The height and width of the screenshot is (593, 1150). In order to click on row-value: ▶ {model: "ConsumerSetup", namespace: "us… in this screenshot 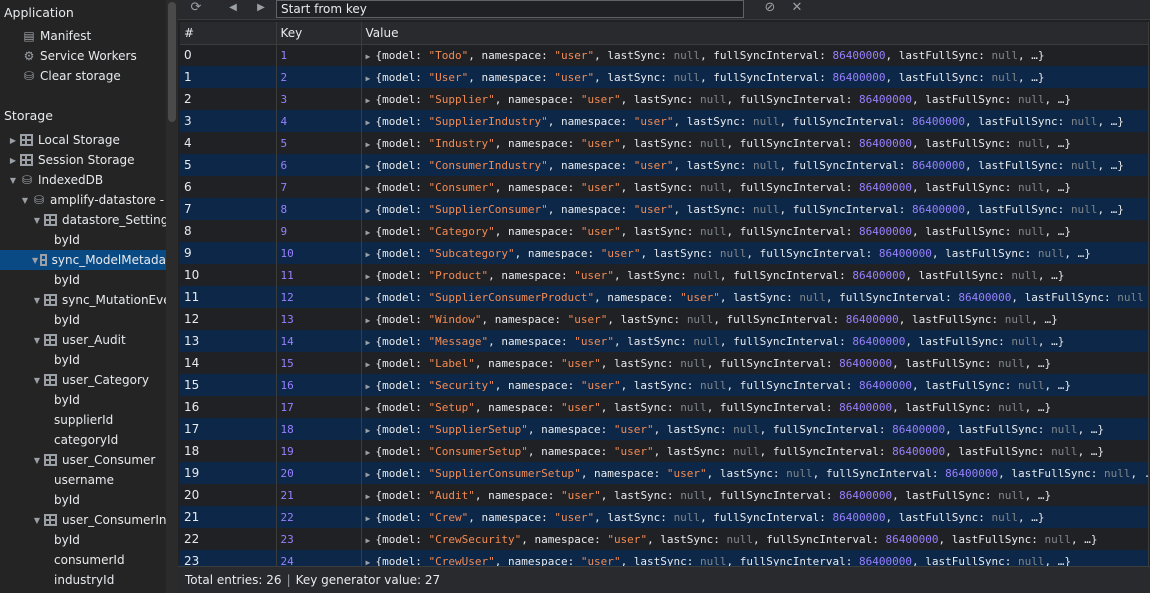, I will do `click(755, 451)`.